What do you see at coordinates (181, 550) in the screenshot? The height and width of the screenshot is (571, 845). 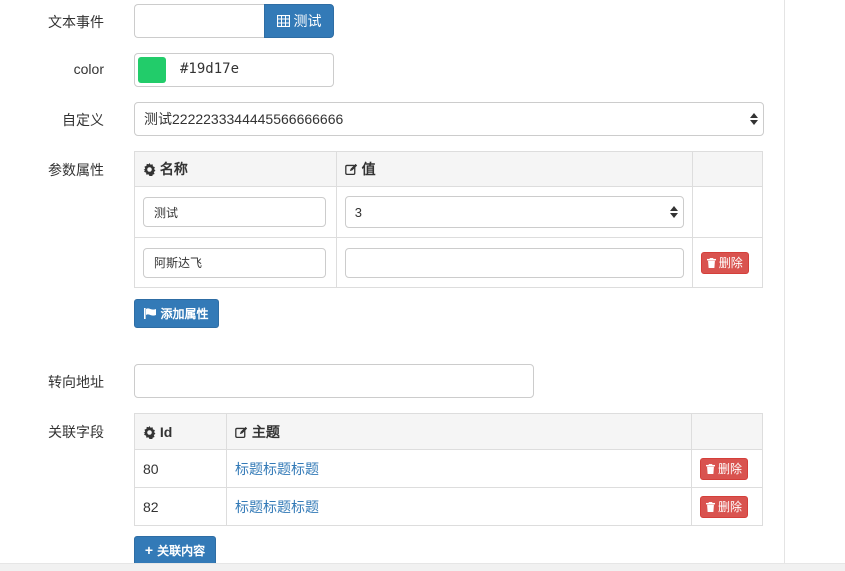 I see `link-content-label: 关联内容` at bounding box center [181, 550].